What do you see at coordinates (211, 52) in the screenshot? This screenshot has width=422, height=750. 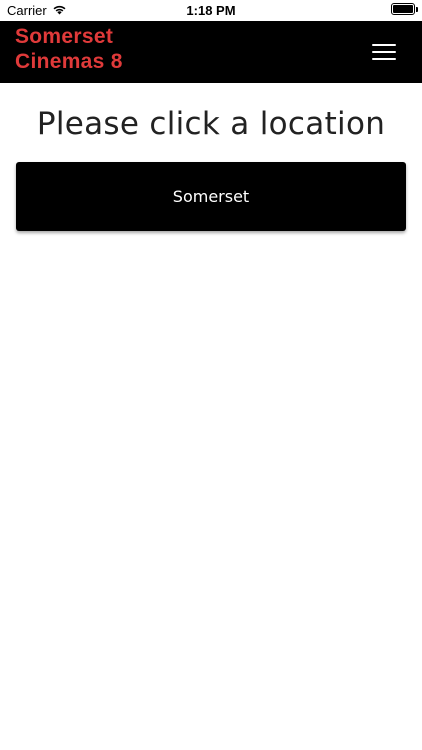 I see `nav-bar: Somerset Cinemas 8` at bounding box center [211, 52].